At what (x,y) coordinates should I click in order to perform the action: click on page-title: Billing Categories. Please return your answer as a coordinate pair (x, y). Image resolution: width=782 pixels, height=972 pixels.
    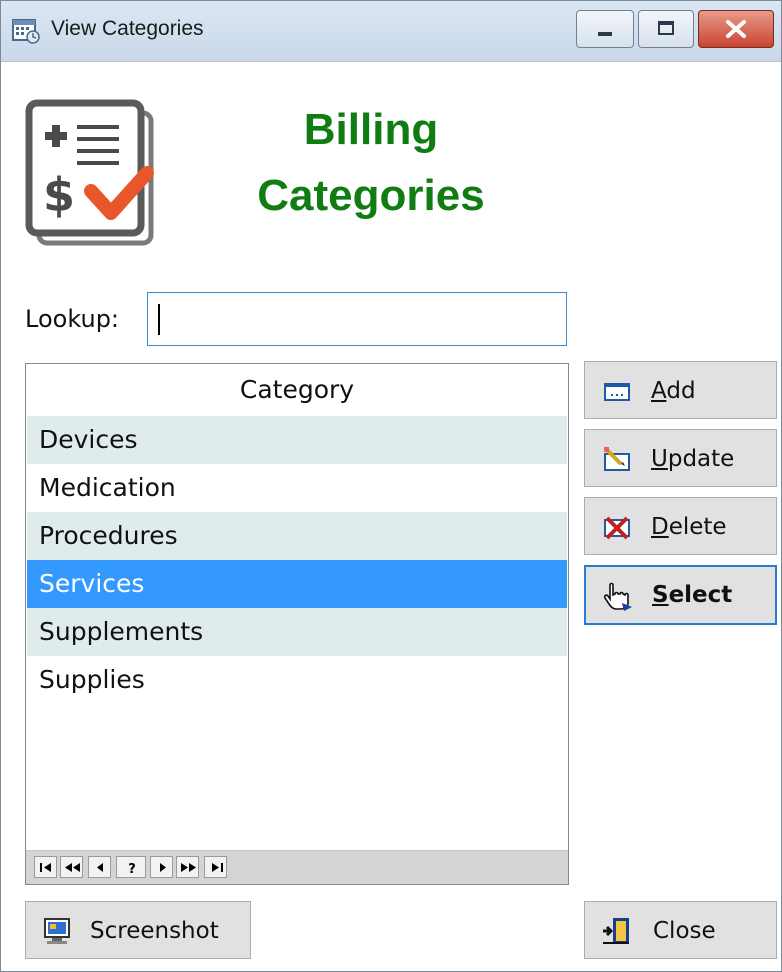
    Looking at the image, I should click on (371, 163).